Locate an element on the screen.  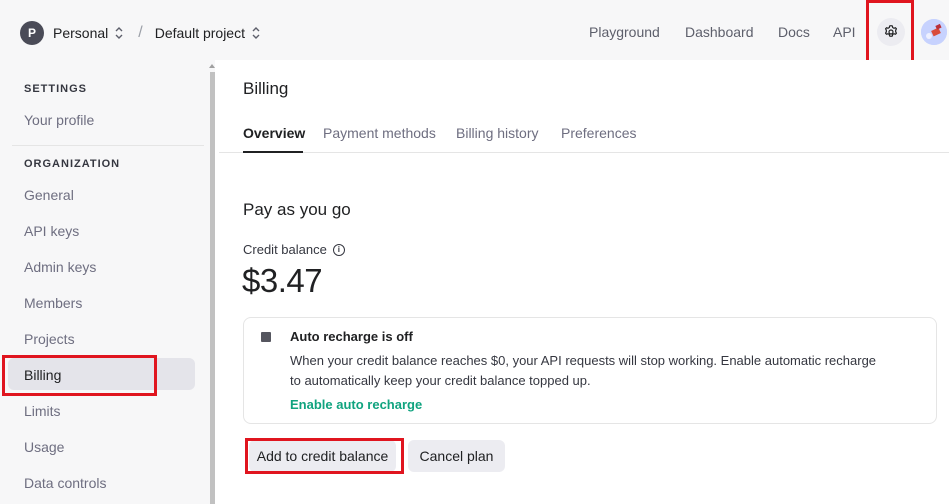
scroll-up-arrow-icon is located at coordinates (212, 66).